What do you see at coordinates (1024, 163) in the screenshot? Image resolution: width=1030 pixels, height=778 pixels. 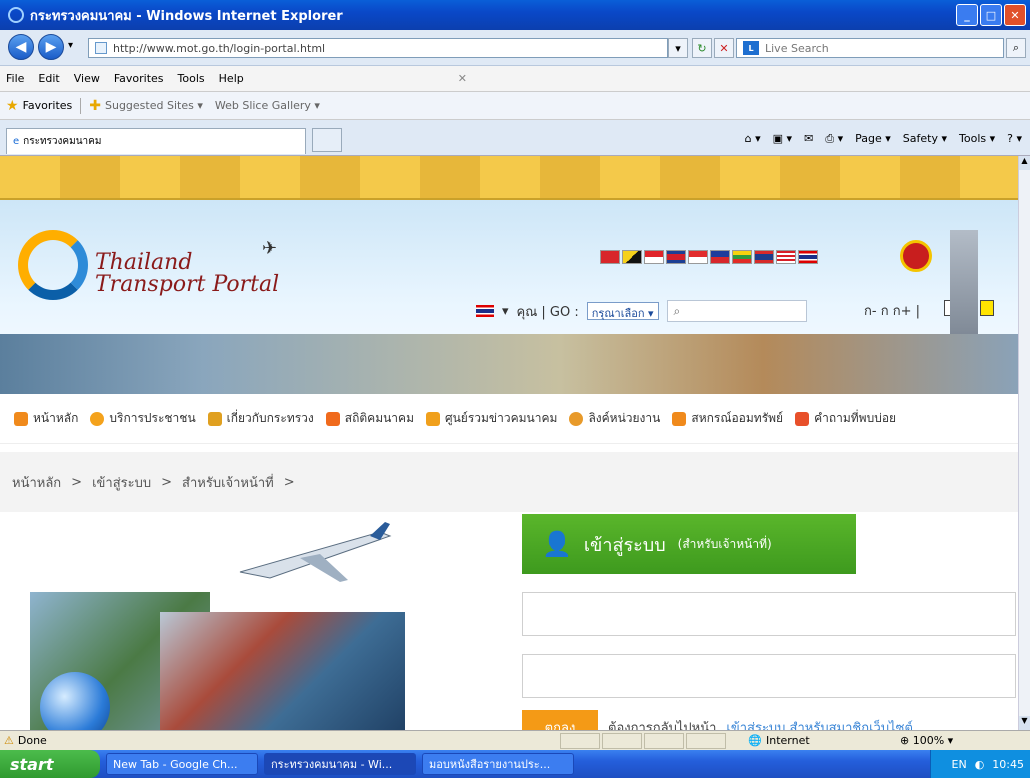 I see `scroll-up-icon: ▲` at bounding box center [1024, 163].